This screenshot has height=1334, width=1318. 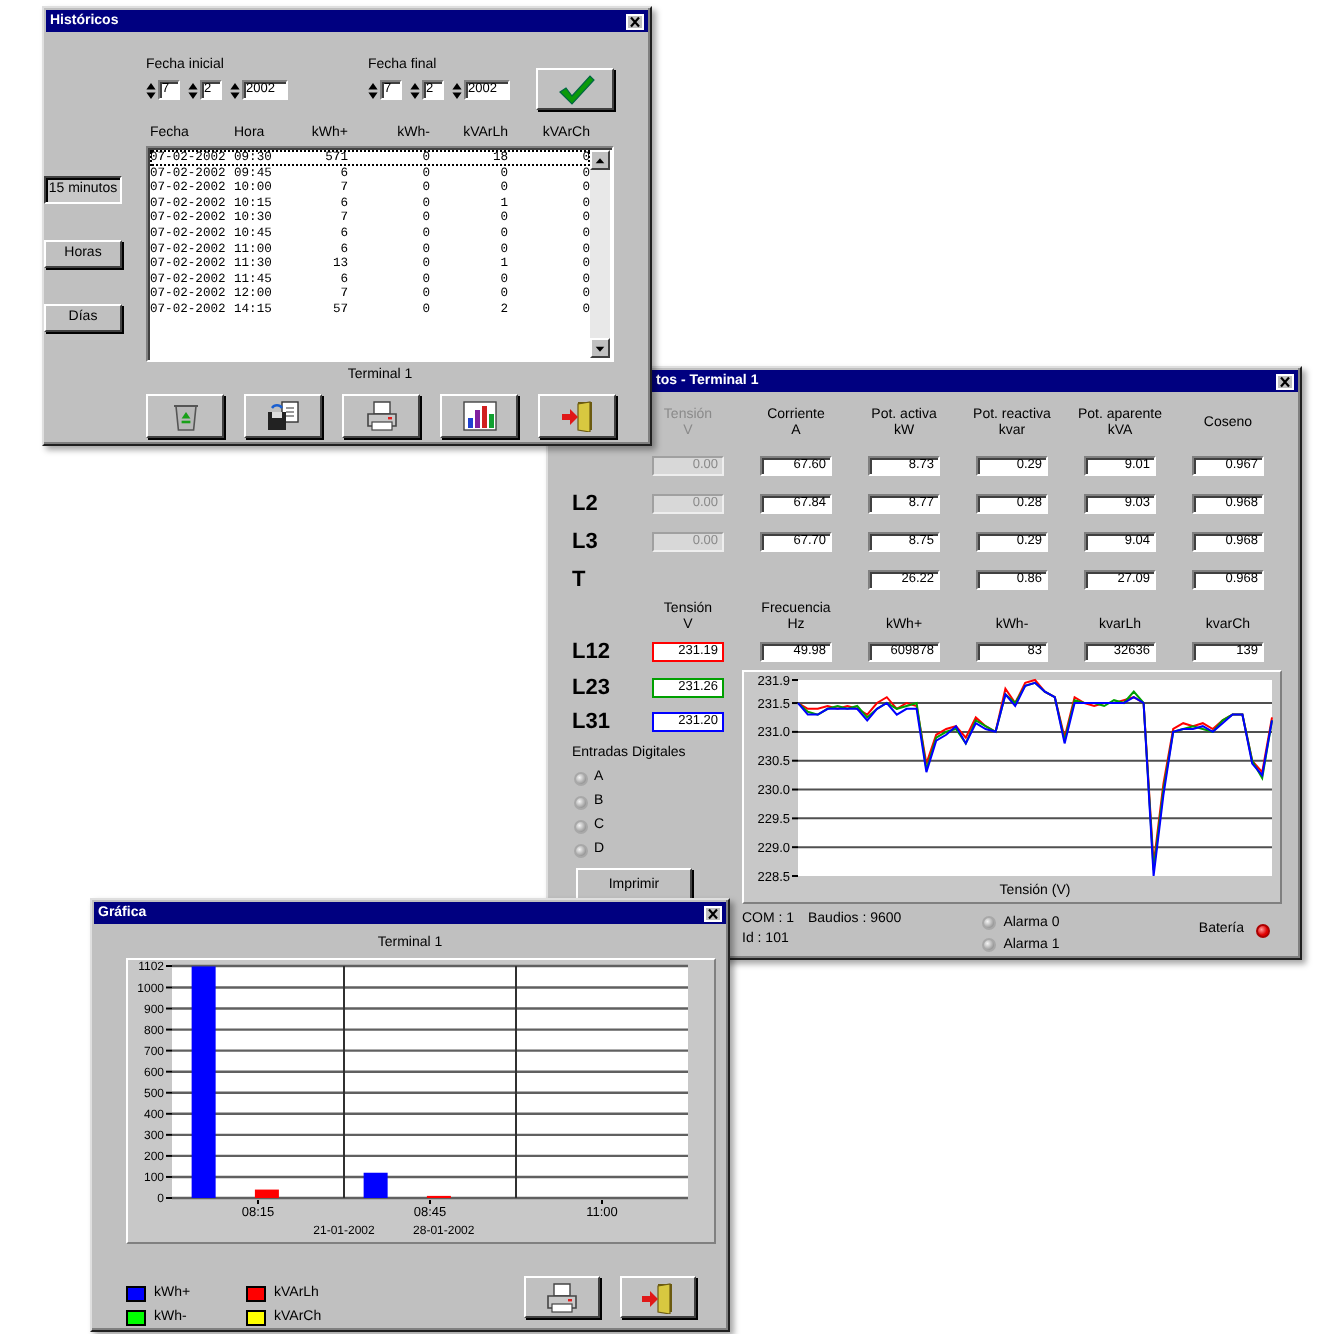 I want to click on save-button, so click(x=283, y=416).